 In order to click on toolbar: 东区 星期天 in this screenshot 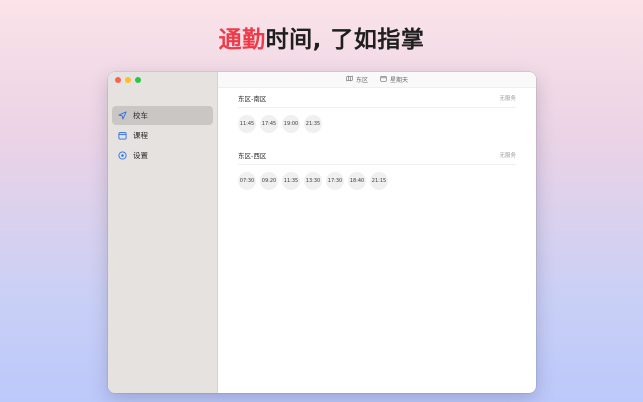, I will do `click(377, 80)`.